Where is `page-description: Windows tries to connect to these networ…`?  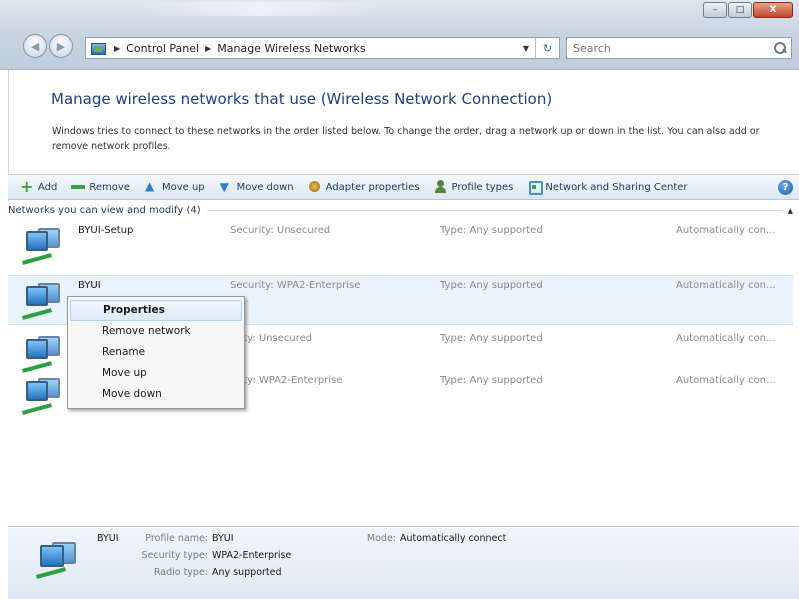
page-description: Windows tries to connect to these networ… is located at coordinates (406, 139).